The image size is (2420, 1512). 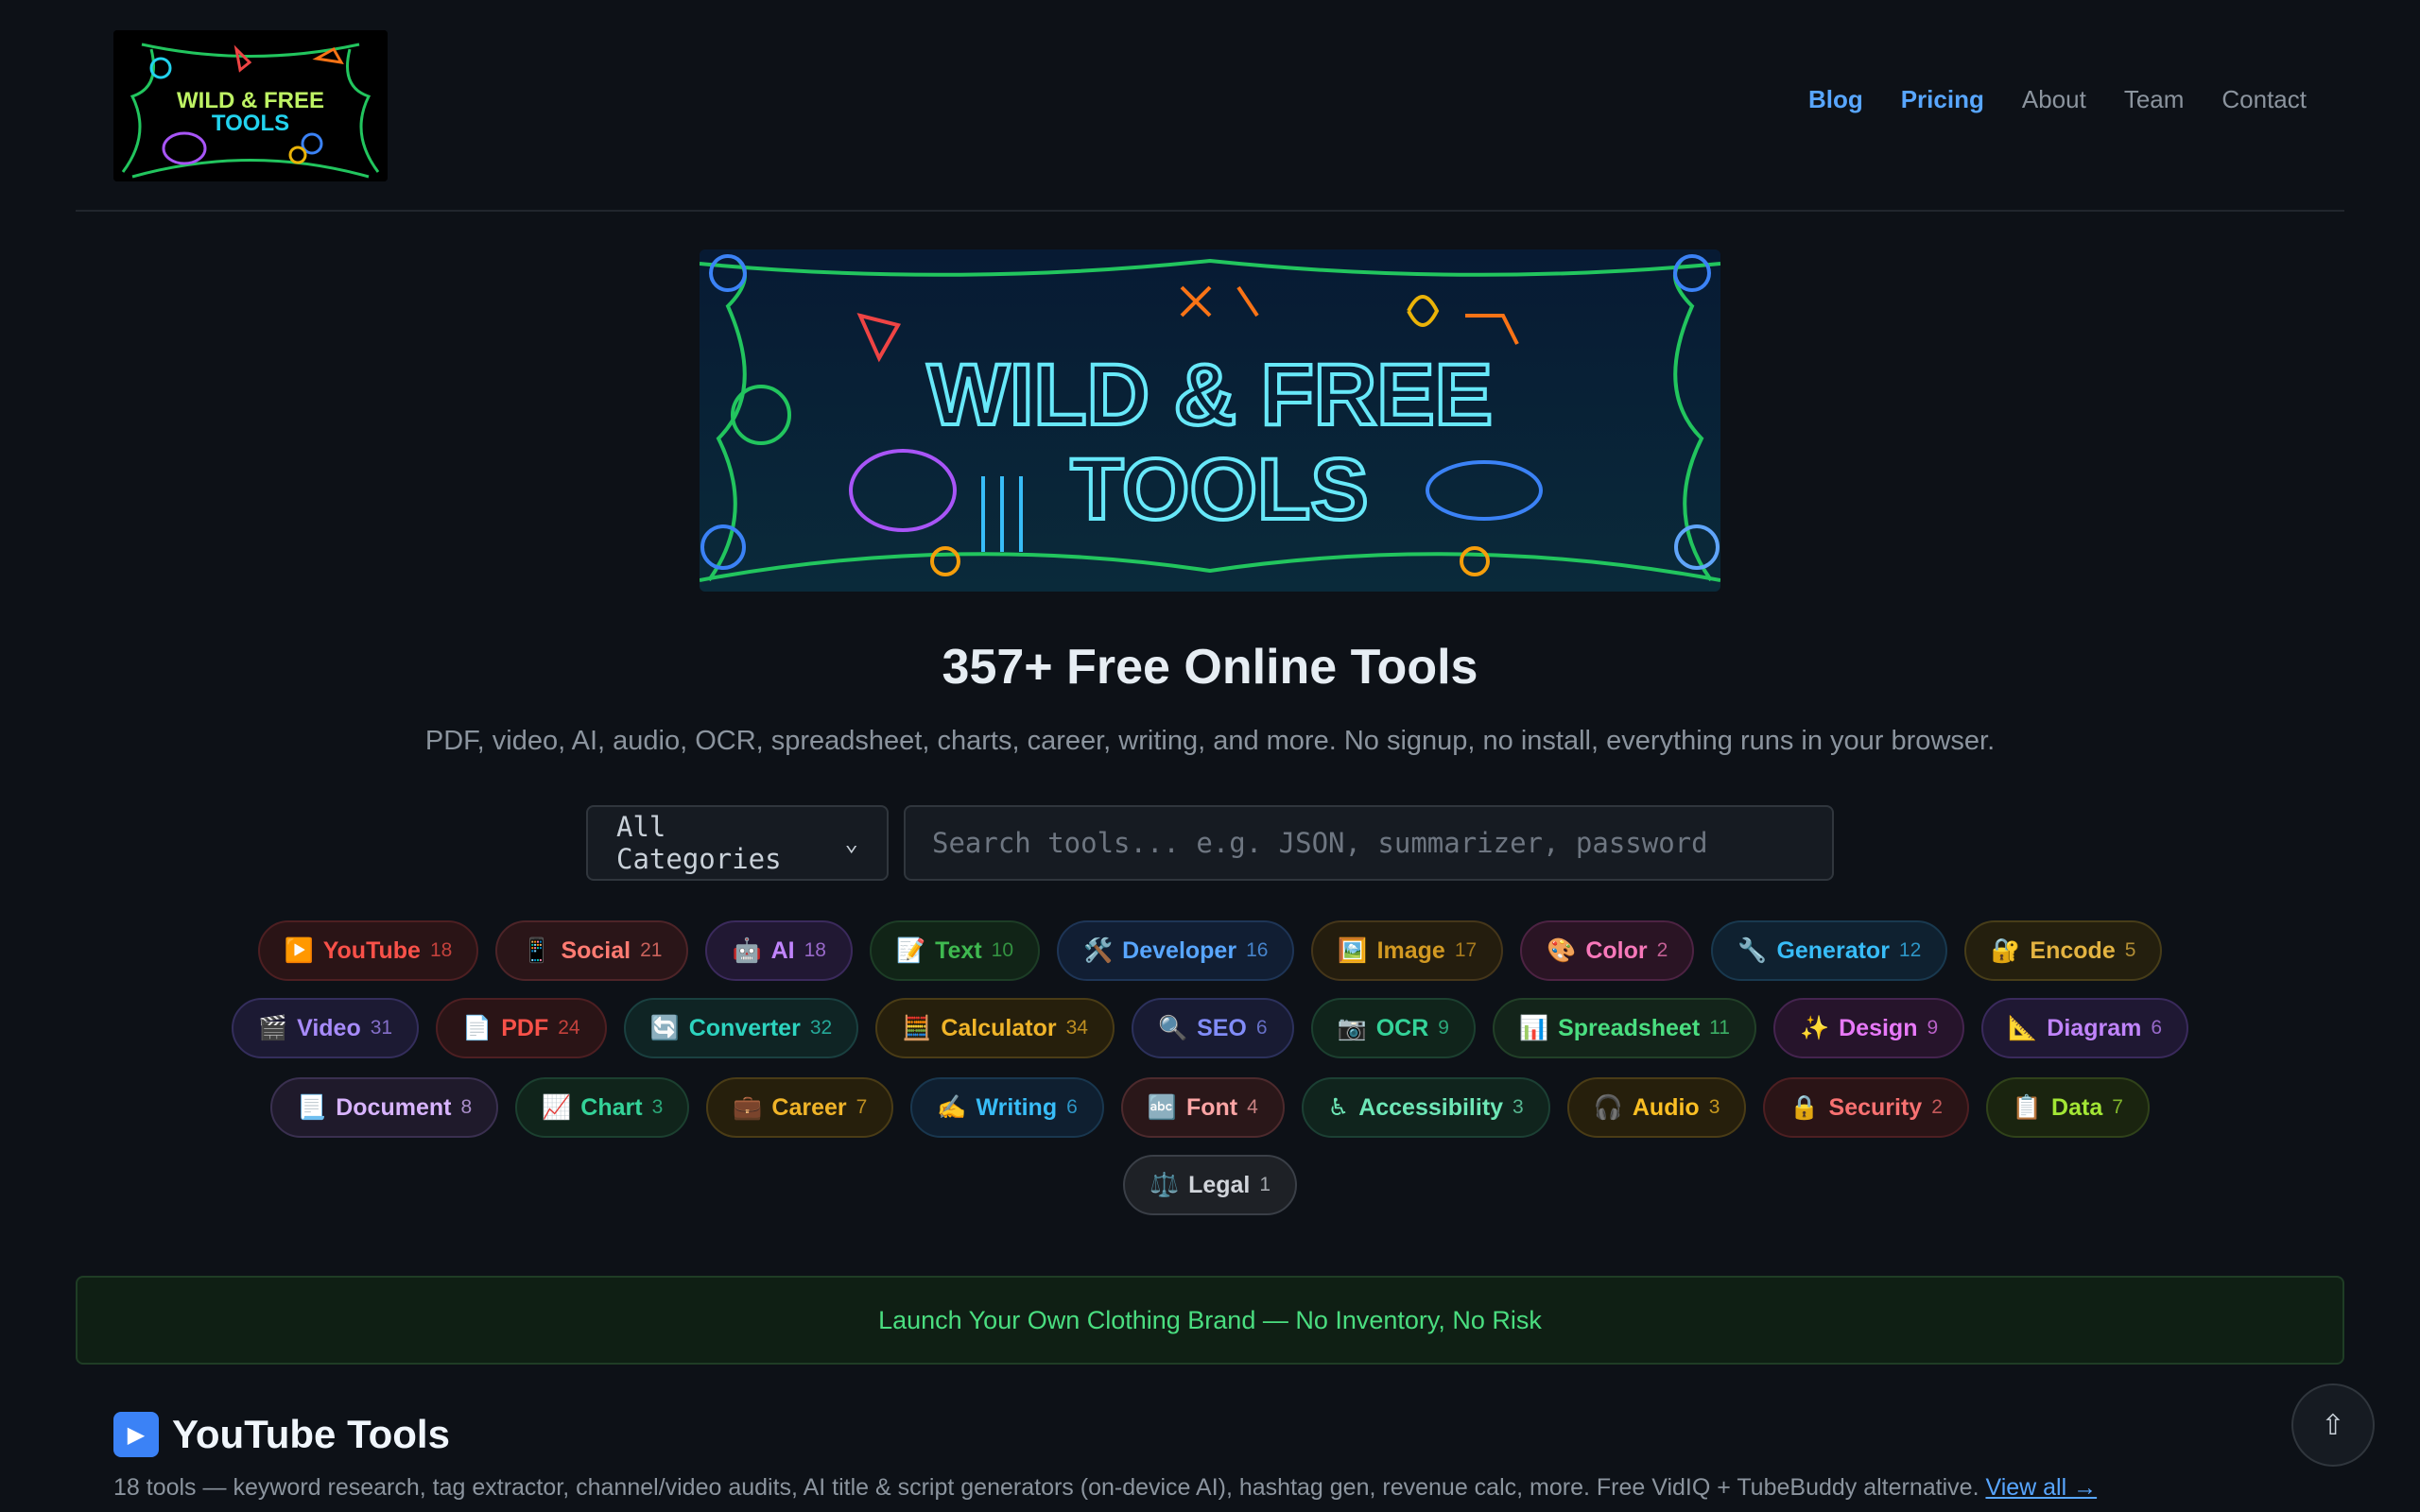 I want to click on search-input, so click(x=1369, y=843).